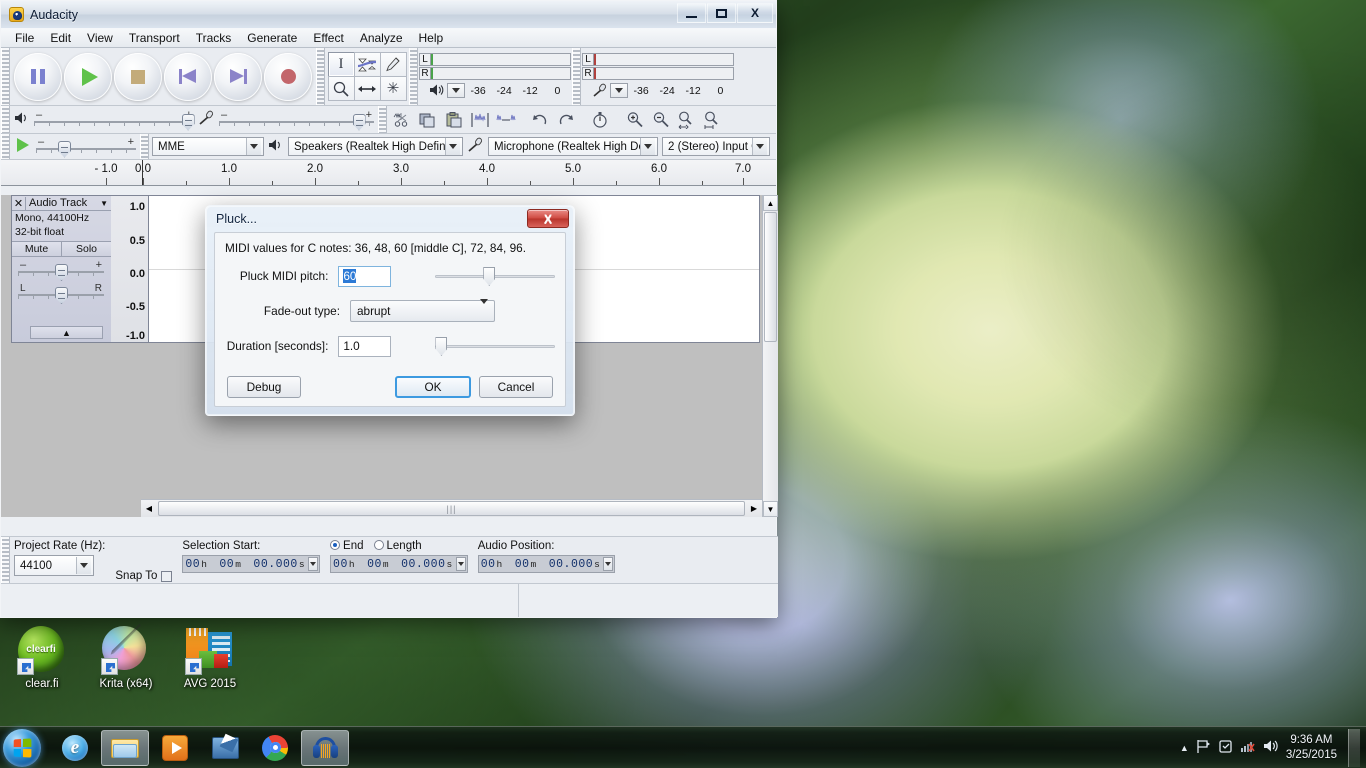 This screenshot has width=1366, height=768. What do you see at coordinates (454, 120) in the screenshot?
I see `paste-button` at bounding box center [454, 120].